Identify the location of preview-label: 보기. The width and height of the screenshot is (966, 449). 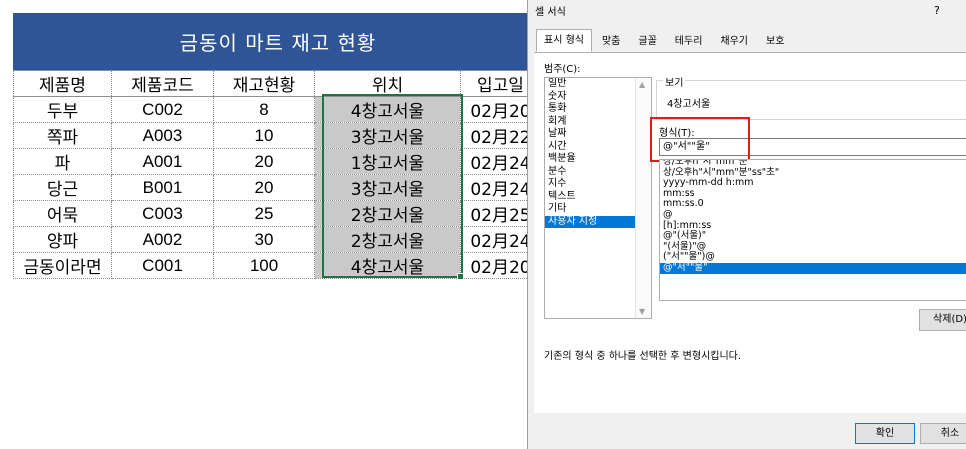
(674, 81).